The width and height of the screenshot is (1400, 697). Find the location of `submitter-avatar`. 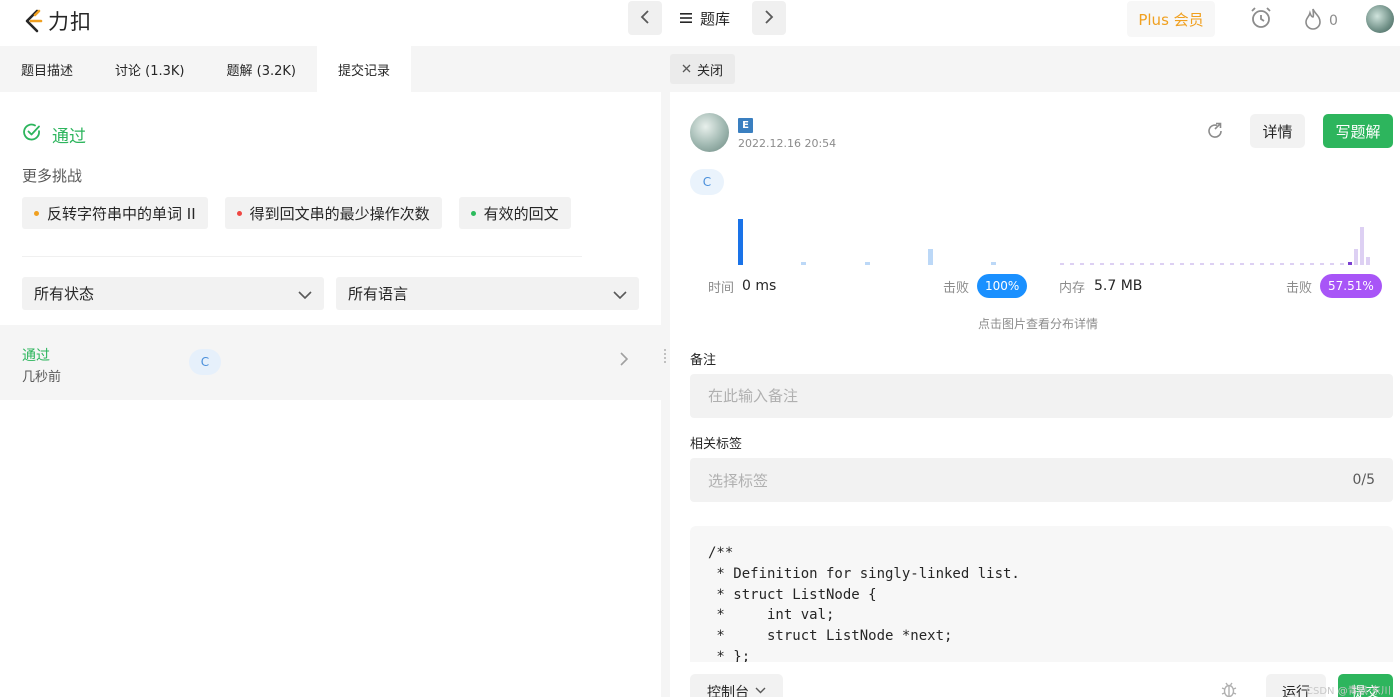

submitter-avatar is located at coordinates (709, 132).